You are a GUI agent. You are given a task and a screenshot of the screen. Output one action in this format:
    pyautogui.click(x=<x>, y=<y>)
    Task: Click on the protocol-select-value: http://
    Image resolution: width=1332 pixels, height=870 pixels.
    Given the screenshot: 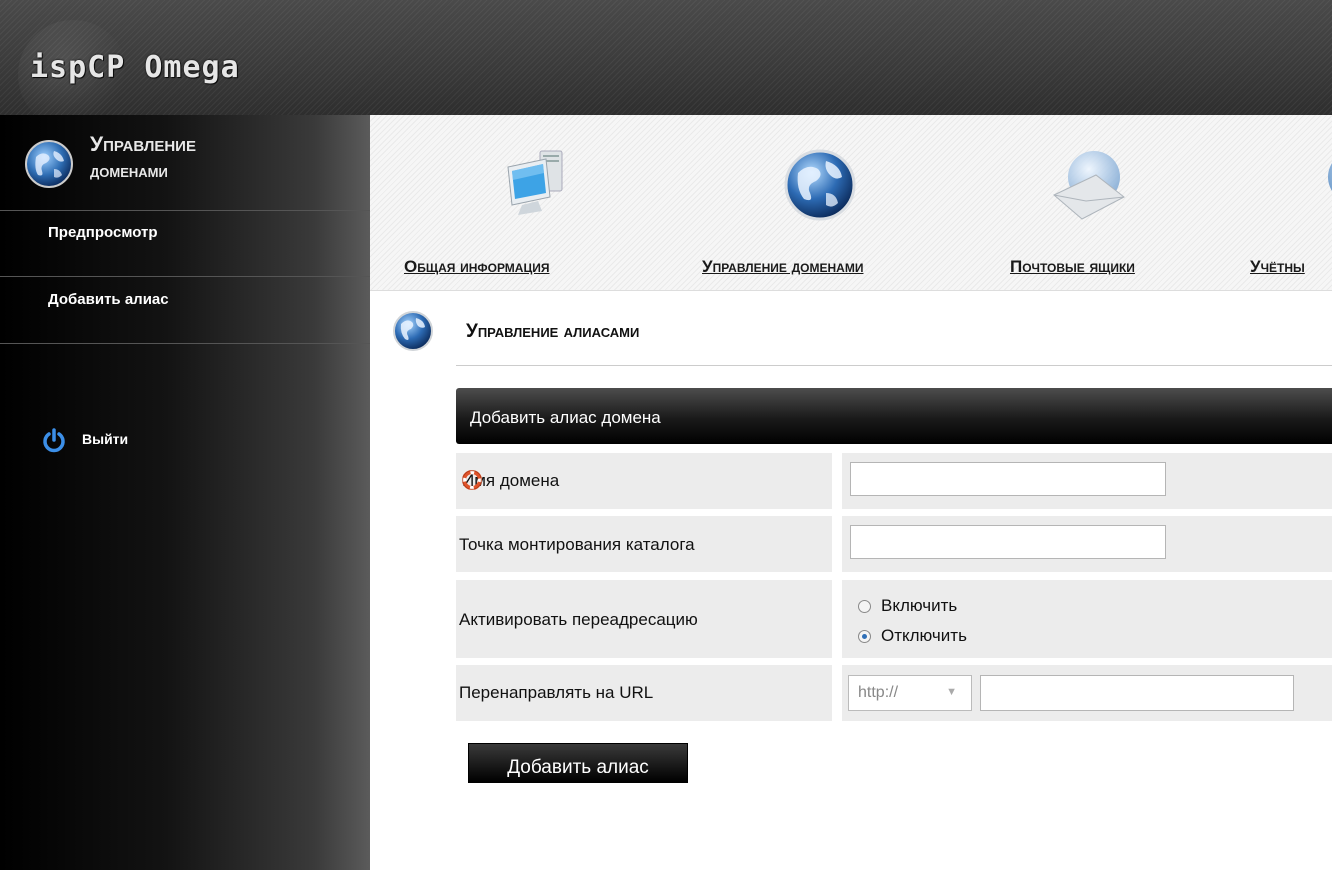 What is the action you would take?
    pyautogui.click(x=878, y=693)
    